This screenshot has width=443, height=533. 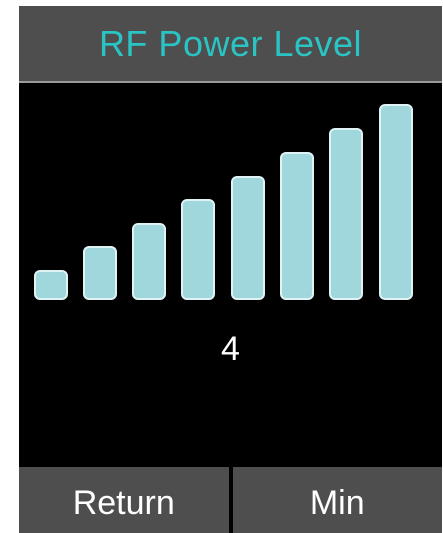 I want to click on min-button: Min, so click(x=337, y=500).